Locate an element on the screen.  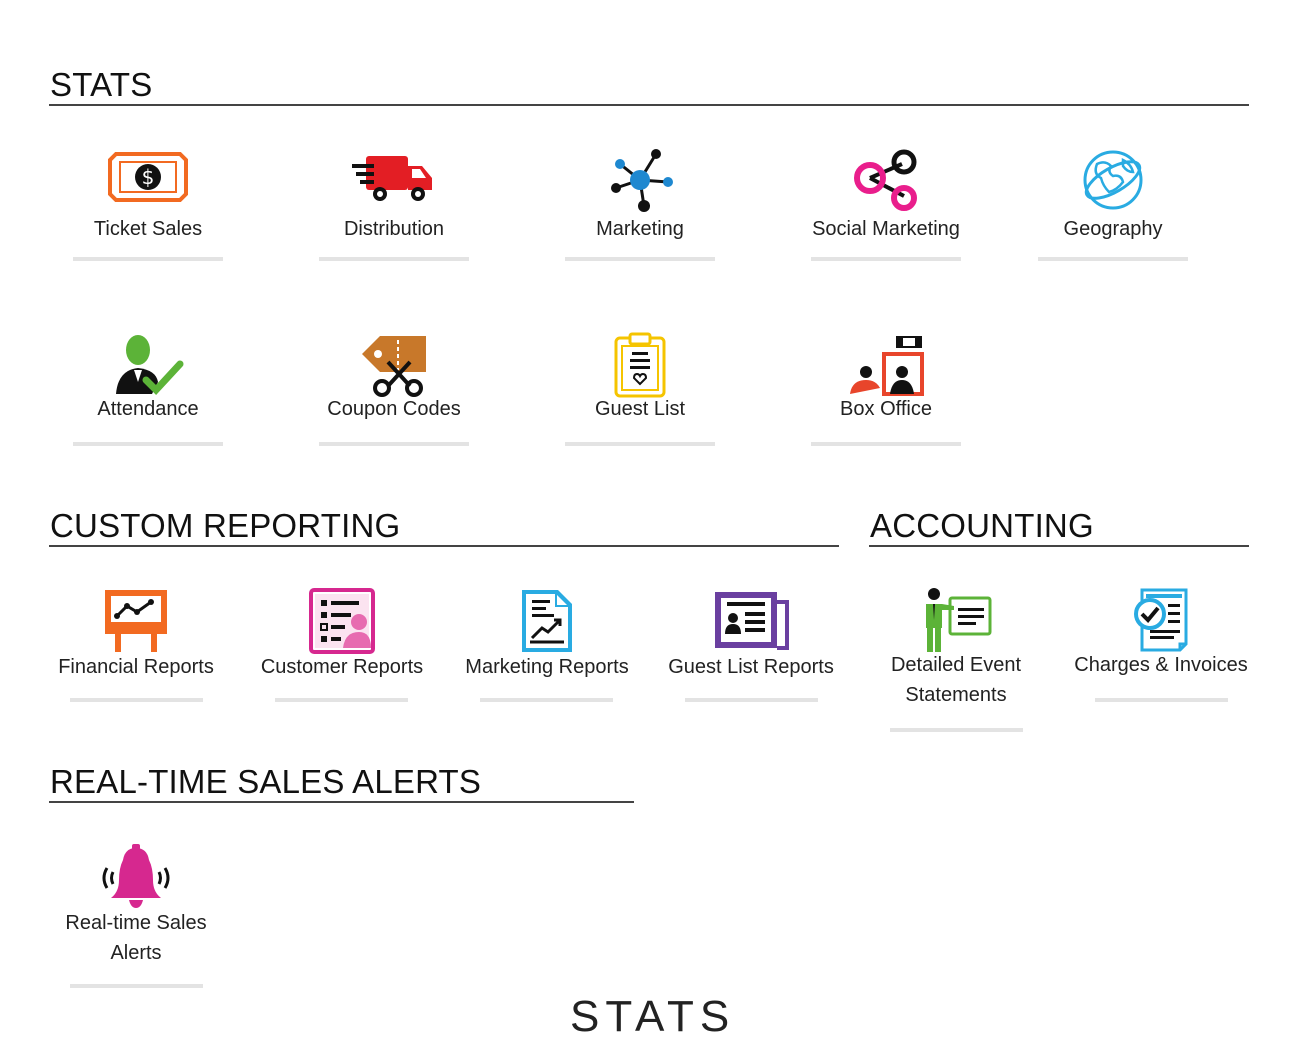
tile-guest-list-reports: Guest List Reports is located at coordinates (751, 646).